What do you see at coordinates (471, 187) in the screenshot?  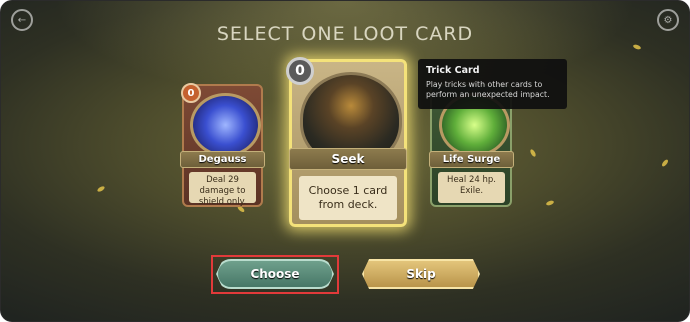 I see `card-description: Heal 24 hp. Exile.` at bounding box center [471, 187].